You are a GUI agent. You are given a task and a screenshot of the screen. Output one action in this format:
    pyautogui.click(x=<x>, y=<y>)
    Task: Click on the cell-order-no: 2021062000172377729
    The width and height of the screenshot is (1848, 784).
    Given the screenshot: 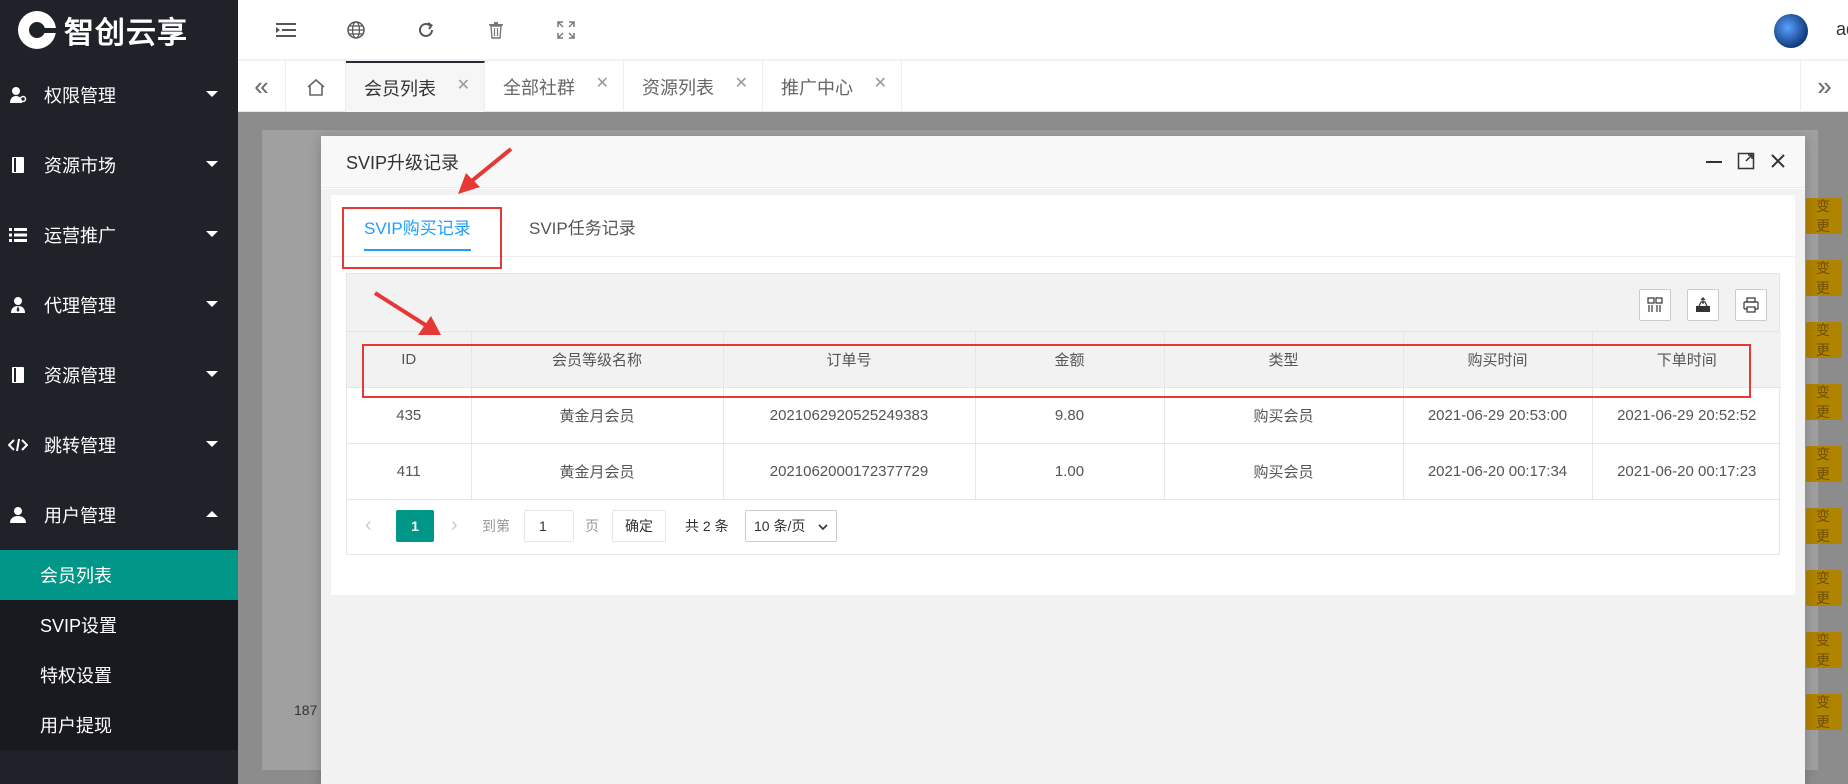 What is the action you would take?
    pyautogui.click(x=849, y=471)
    